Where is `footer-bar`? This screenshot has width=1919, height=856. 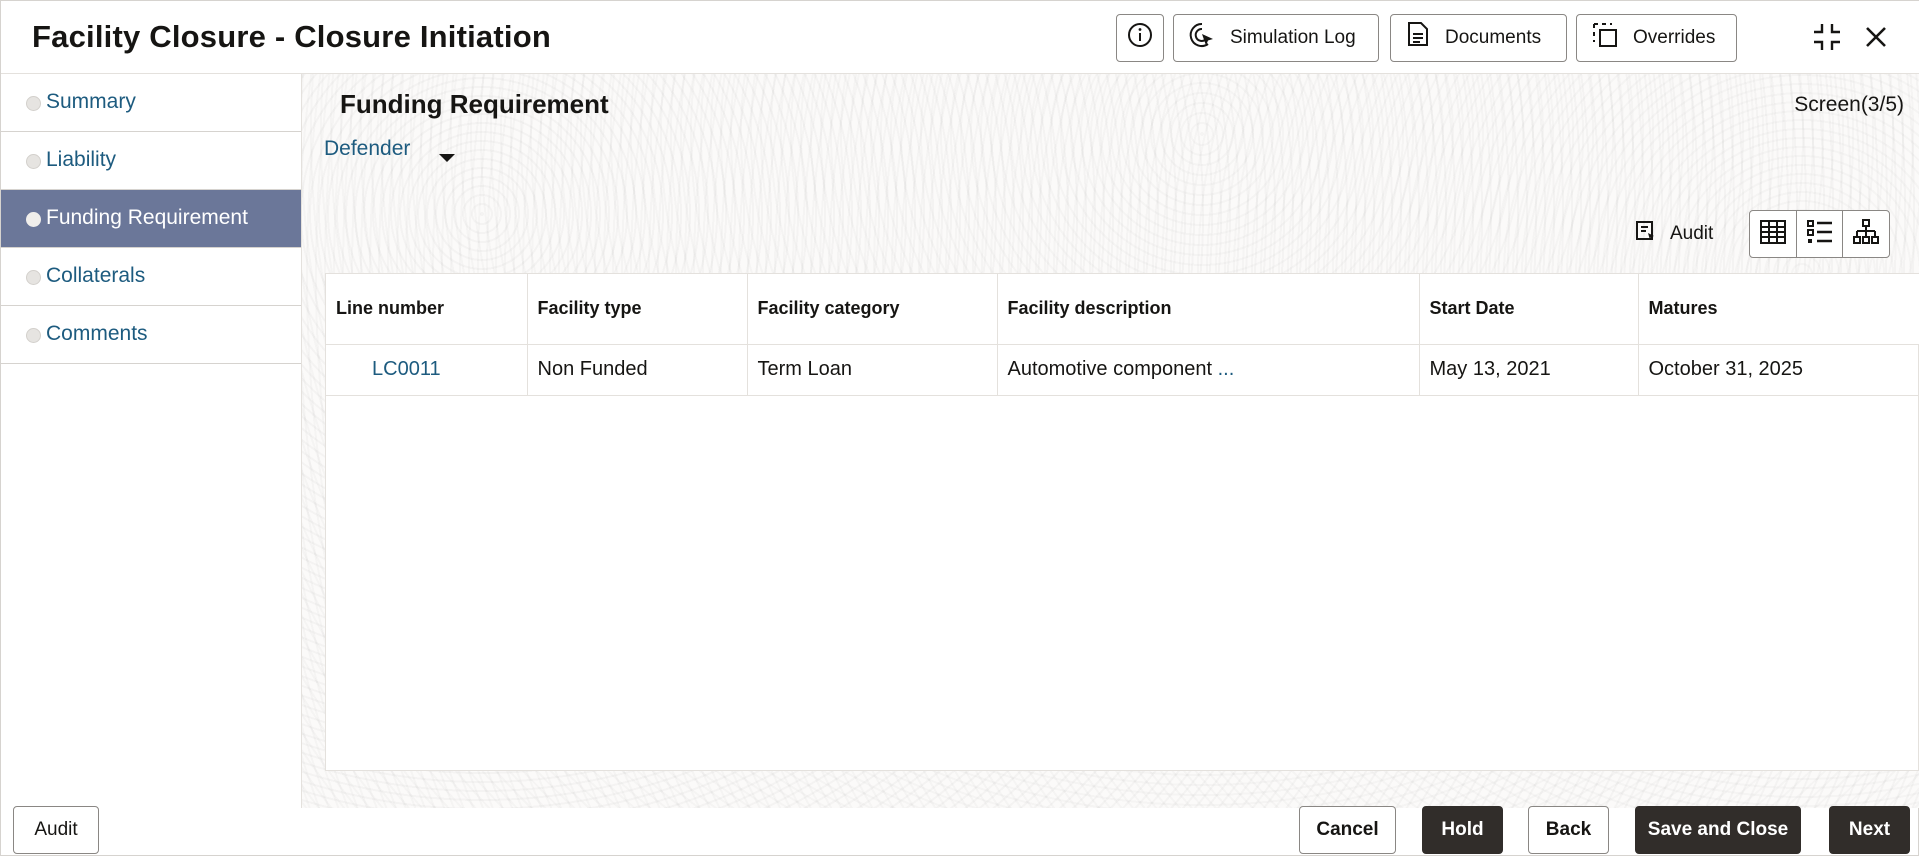
footer-bar is located at coordinates (960, 832).